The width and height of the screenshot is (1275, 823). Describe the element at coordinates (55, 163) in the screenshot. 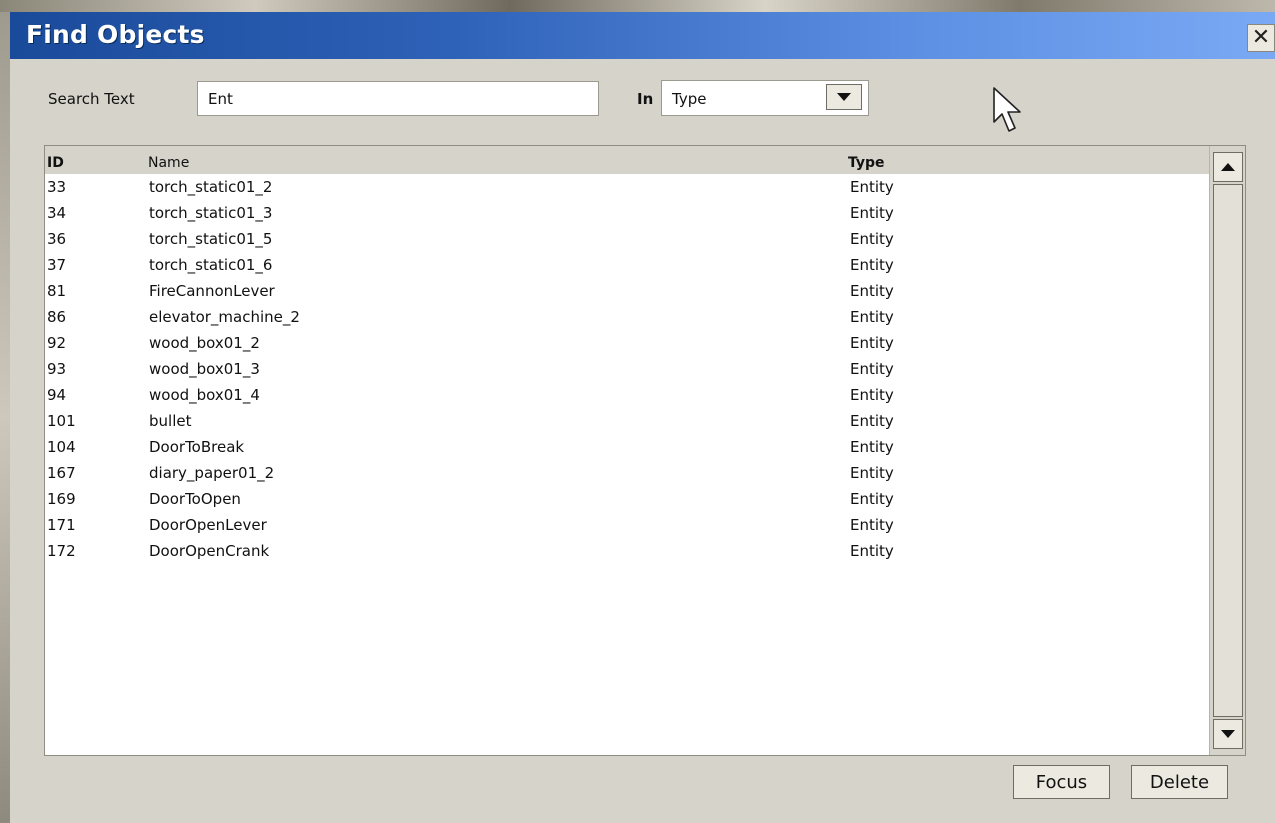

I see `column-header-id: ID` at that location.